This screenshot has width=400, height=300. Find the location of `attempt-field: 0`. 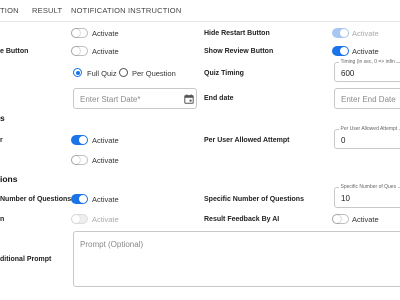

attempt-field: 0 is located at coordinates (367, 139).